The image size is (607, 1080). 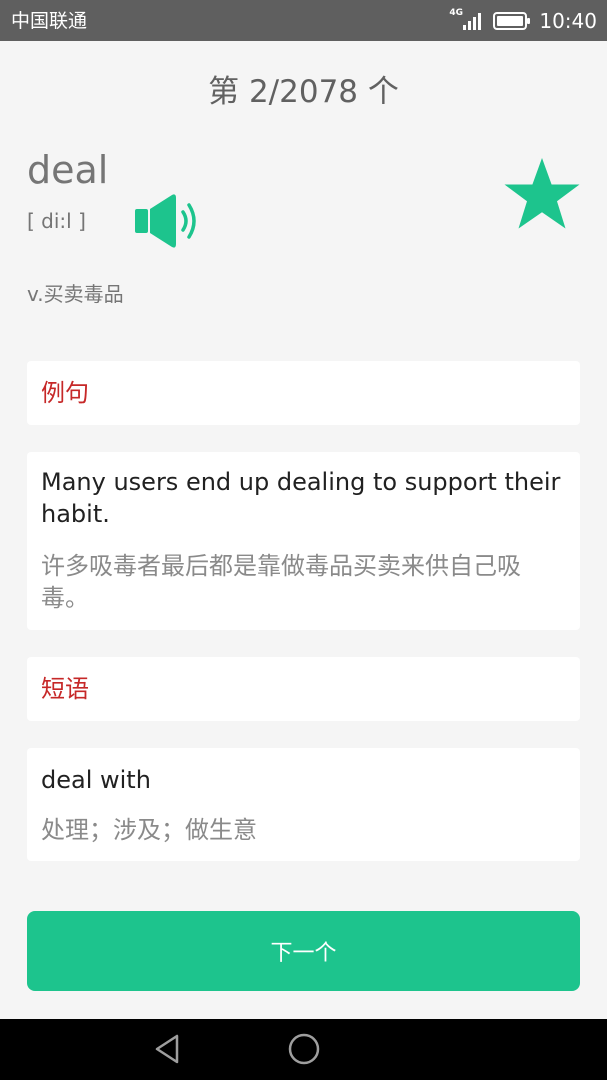 I want to click on star-icon, so click(x=542, y=195).